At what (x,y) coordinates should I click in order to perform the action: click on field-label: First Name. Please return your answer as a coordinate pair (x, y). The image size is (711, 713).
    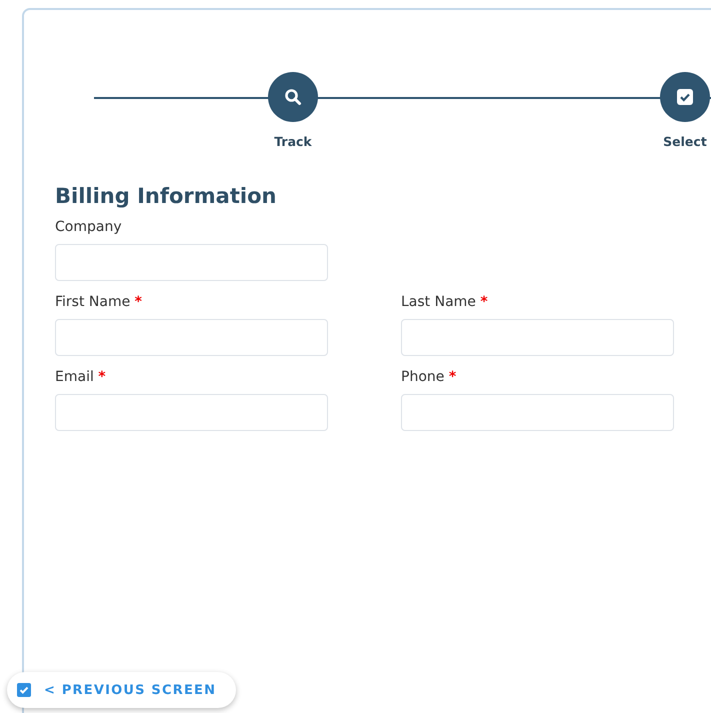
    Looking at the image, I should click on (93, 302).